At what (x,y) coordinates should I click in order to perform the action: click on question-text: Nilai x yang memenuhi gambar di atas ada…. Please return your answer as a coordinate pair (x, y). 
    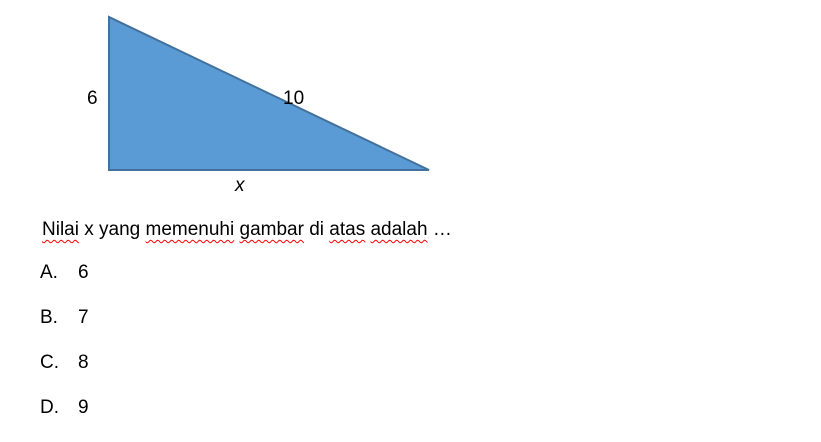
    Looking at the image, I should click on (247, 230).